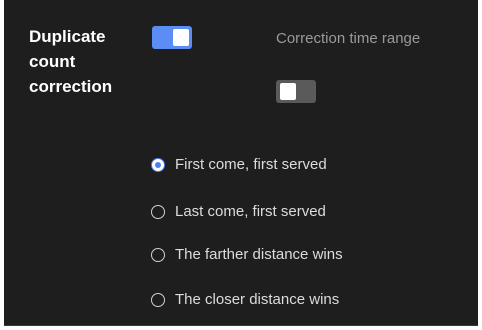  I want to click on label-line-3: correction, so click(71, 86).